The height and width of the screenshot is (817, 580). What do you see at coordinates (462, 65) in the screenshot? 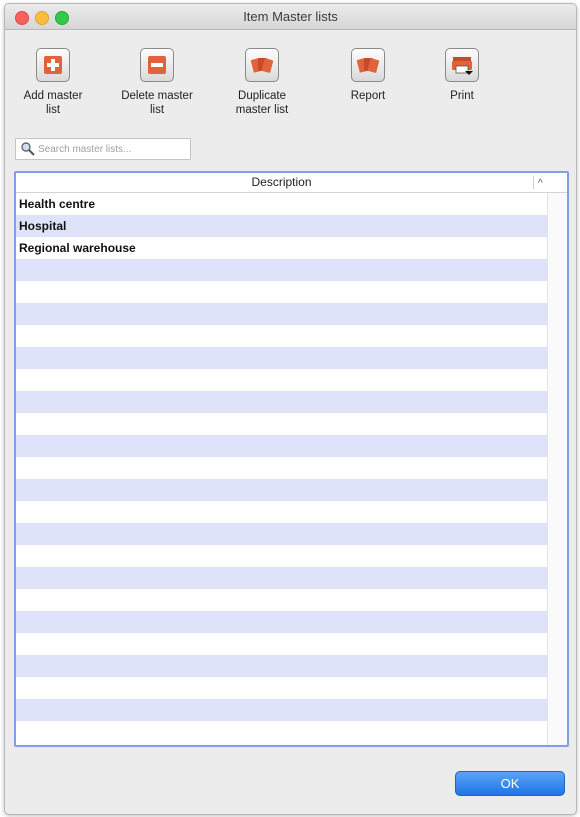
I see `printer-icon` at bounding box center [462, 65].